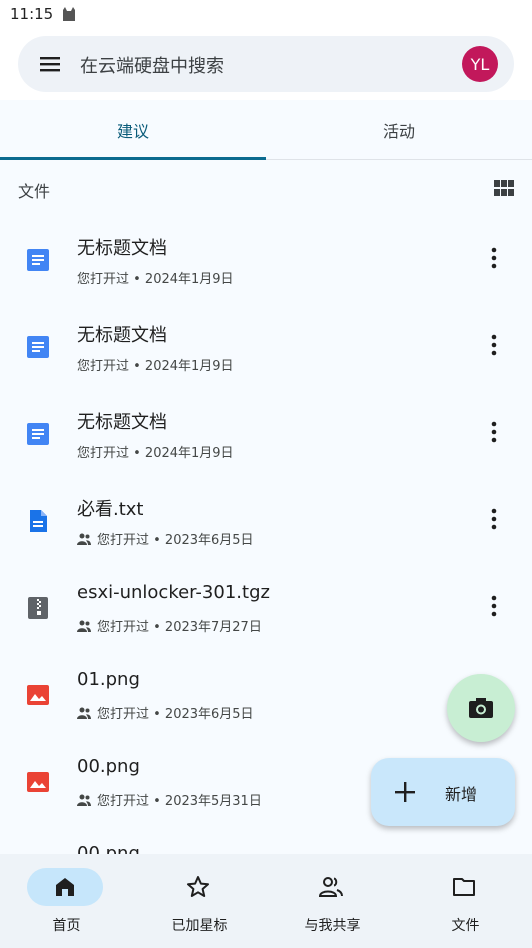 This screenshot has height=948, width=532. I want to click on file-meta: 您打开过 • 2023年5月31日, so click(169, 799).